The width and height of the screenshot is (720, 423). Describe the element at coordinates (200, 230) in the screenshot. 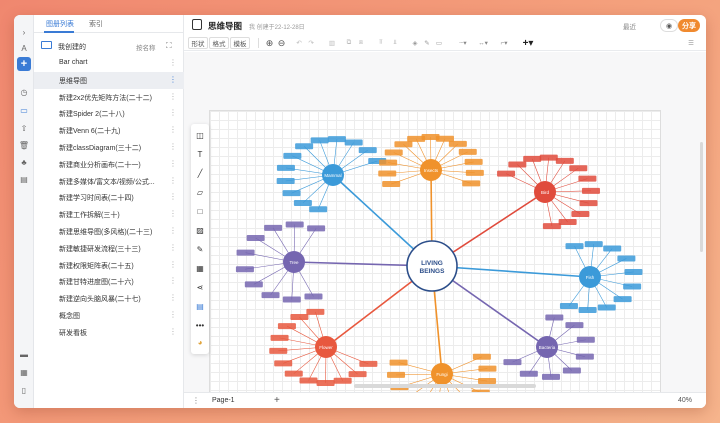

I see `image-tool-icon: ▨` at that location.